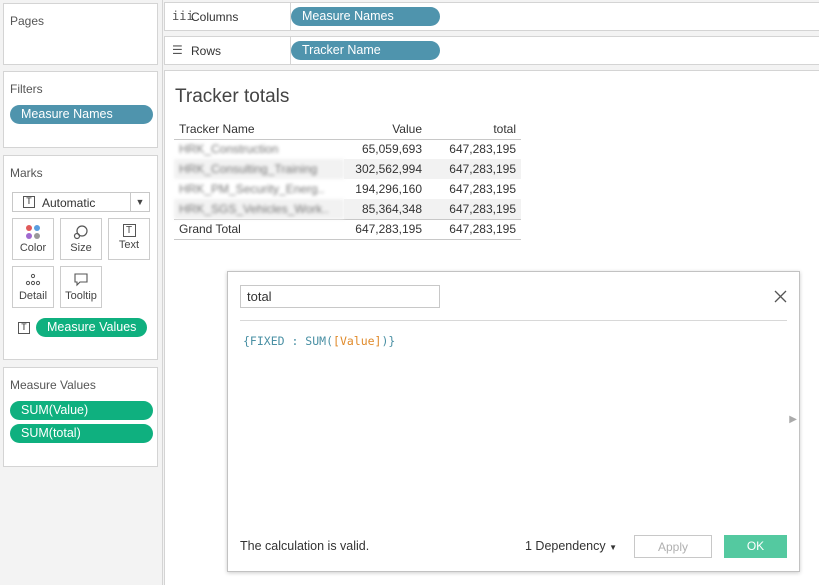 The image size is (819, 585). I want to click on row-value: 194,296,160, so click(385, 189).